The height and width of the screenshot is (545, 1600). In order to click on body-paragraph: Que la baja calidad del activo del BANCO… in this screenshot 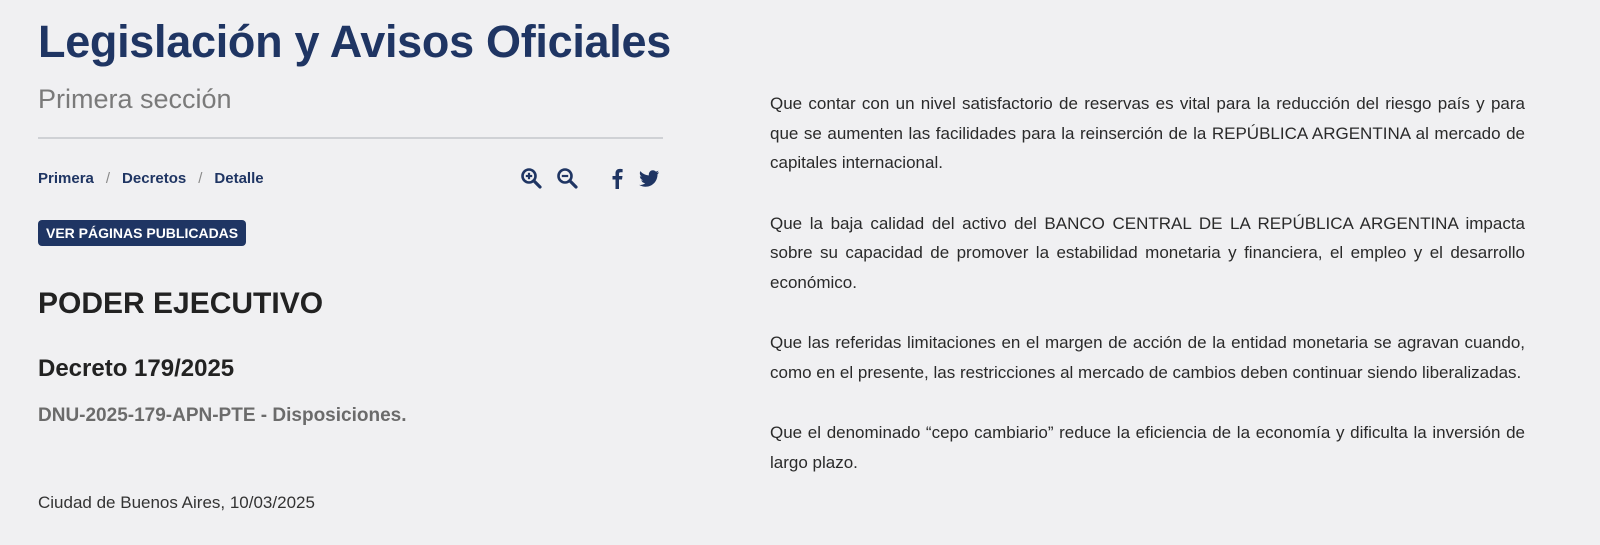, I will do `click(1147, 252)`.